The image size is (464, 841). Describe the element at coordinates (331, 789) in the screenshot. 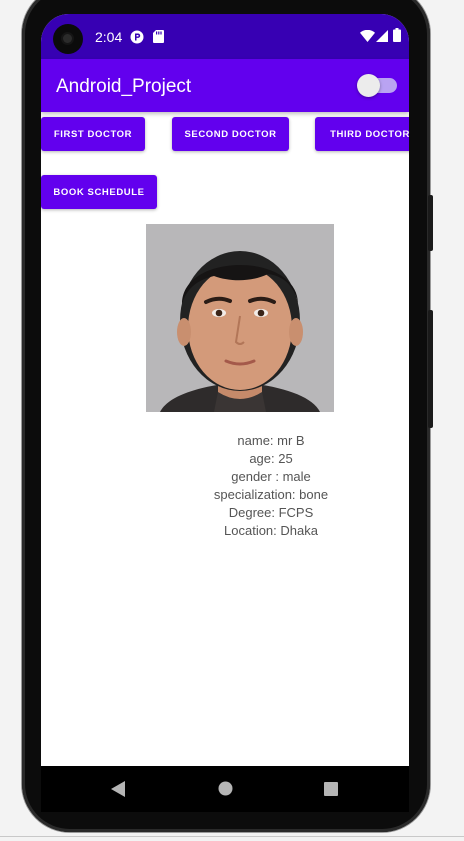

I see `recents-icon` at that location.